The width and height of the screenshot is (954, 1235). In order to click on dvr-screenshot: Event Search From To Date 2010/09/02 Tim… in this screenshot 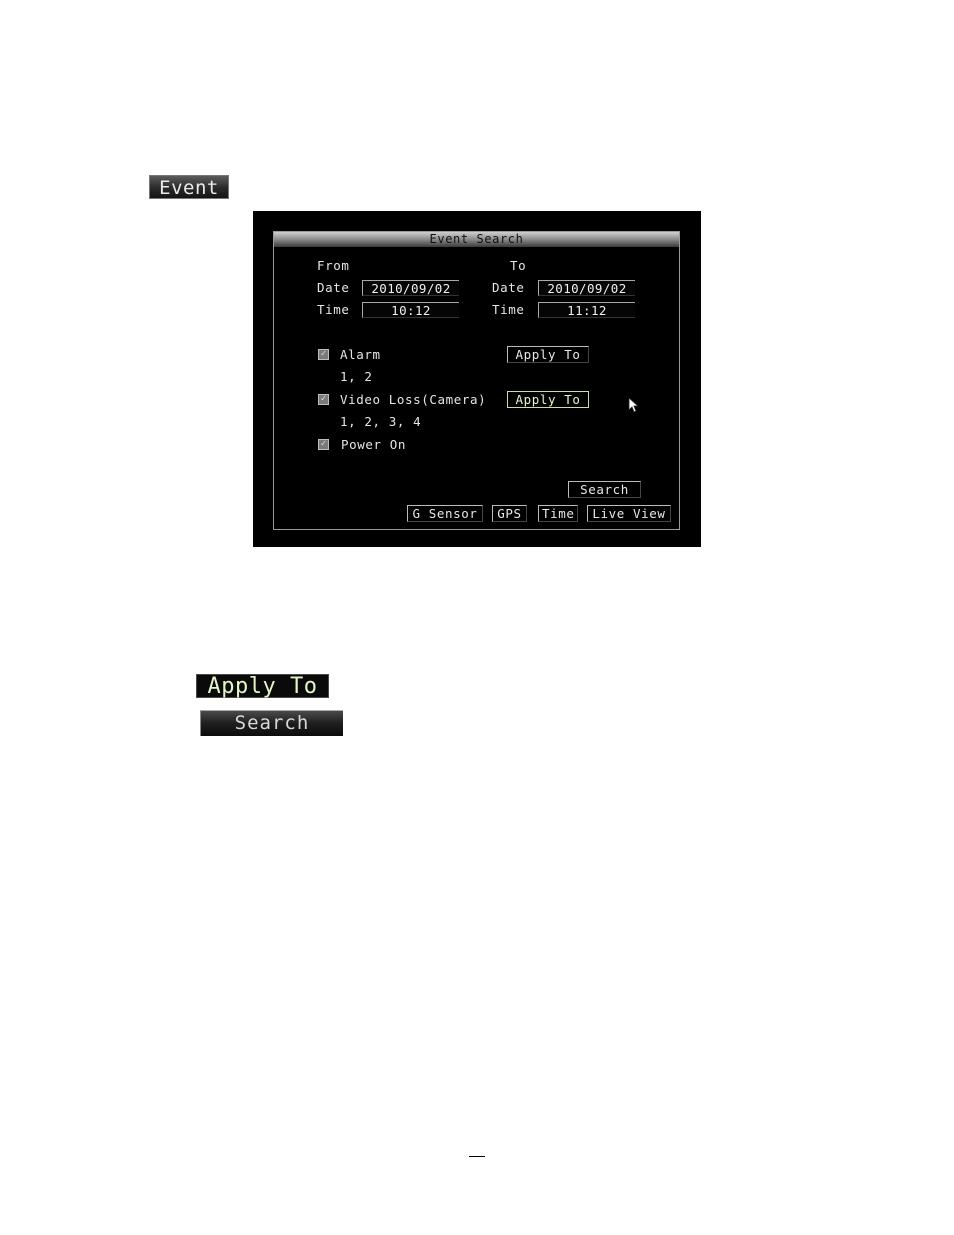, I will do `click(477, 379)`.